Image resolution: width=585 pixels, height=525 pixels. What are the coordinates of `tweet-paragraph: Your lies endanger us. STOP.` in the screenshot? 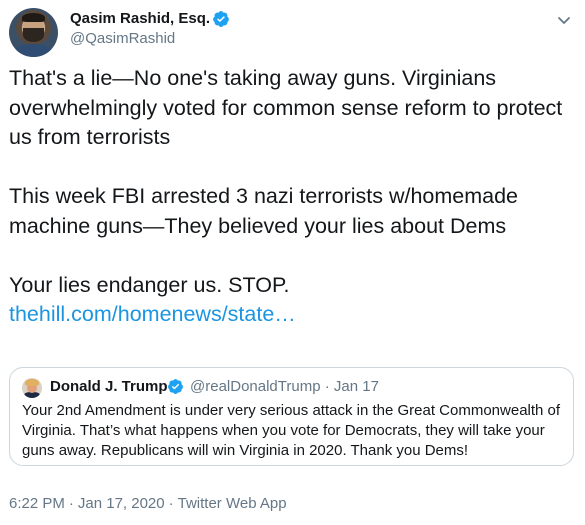 It's located at (149, 284).